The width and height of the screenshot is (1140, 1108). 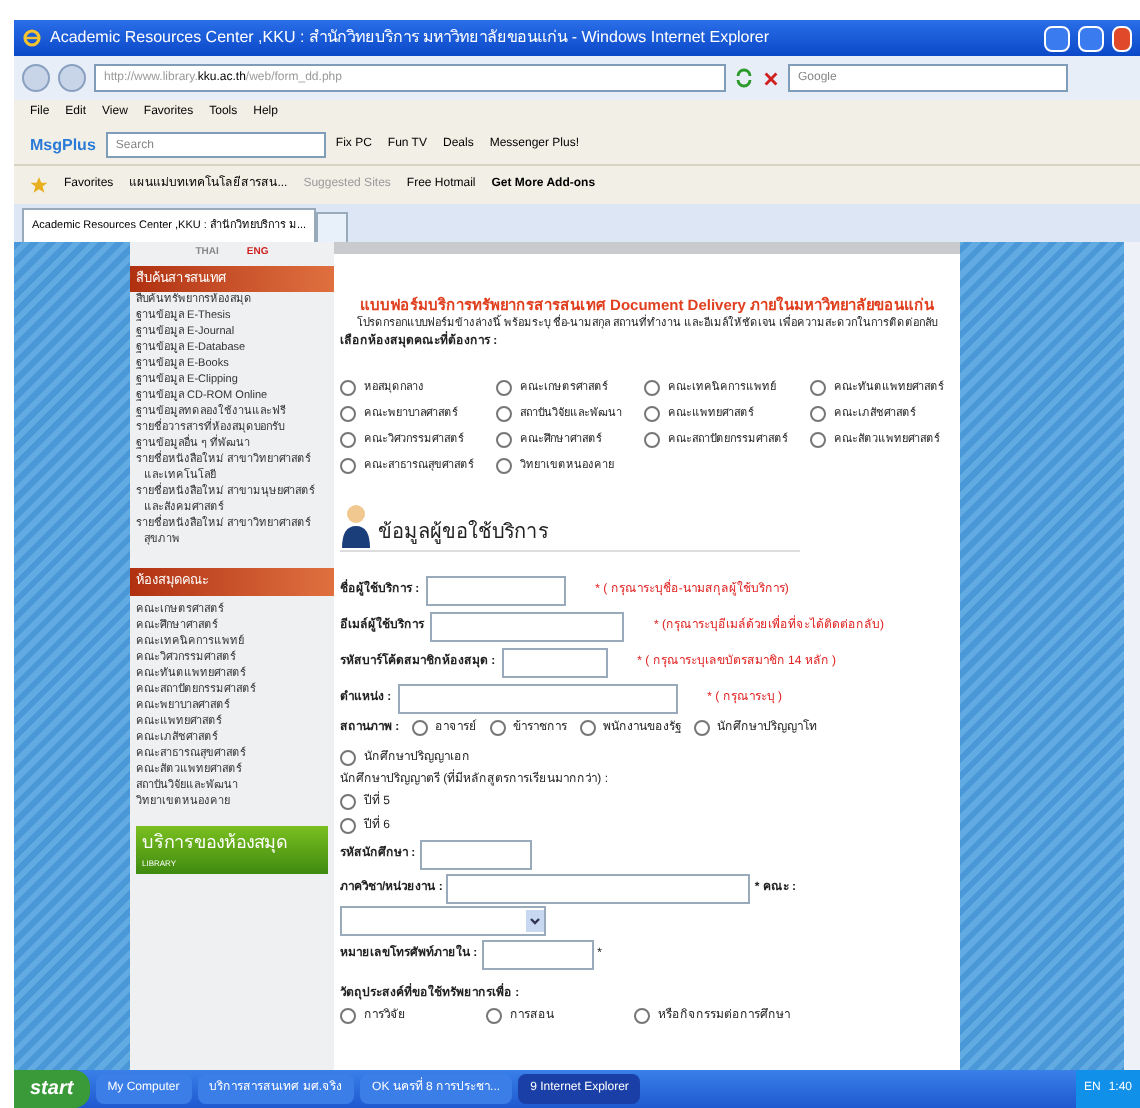 What do you see at coordinates (32, 38) in the screenshot?
I see `ie-logo-icon` at bounding box center [32, 38].